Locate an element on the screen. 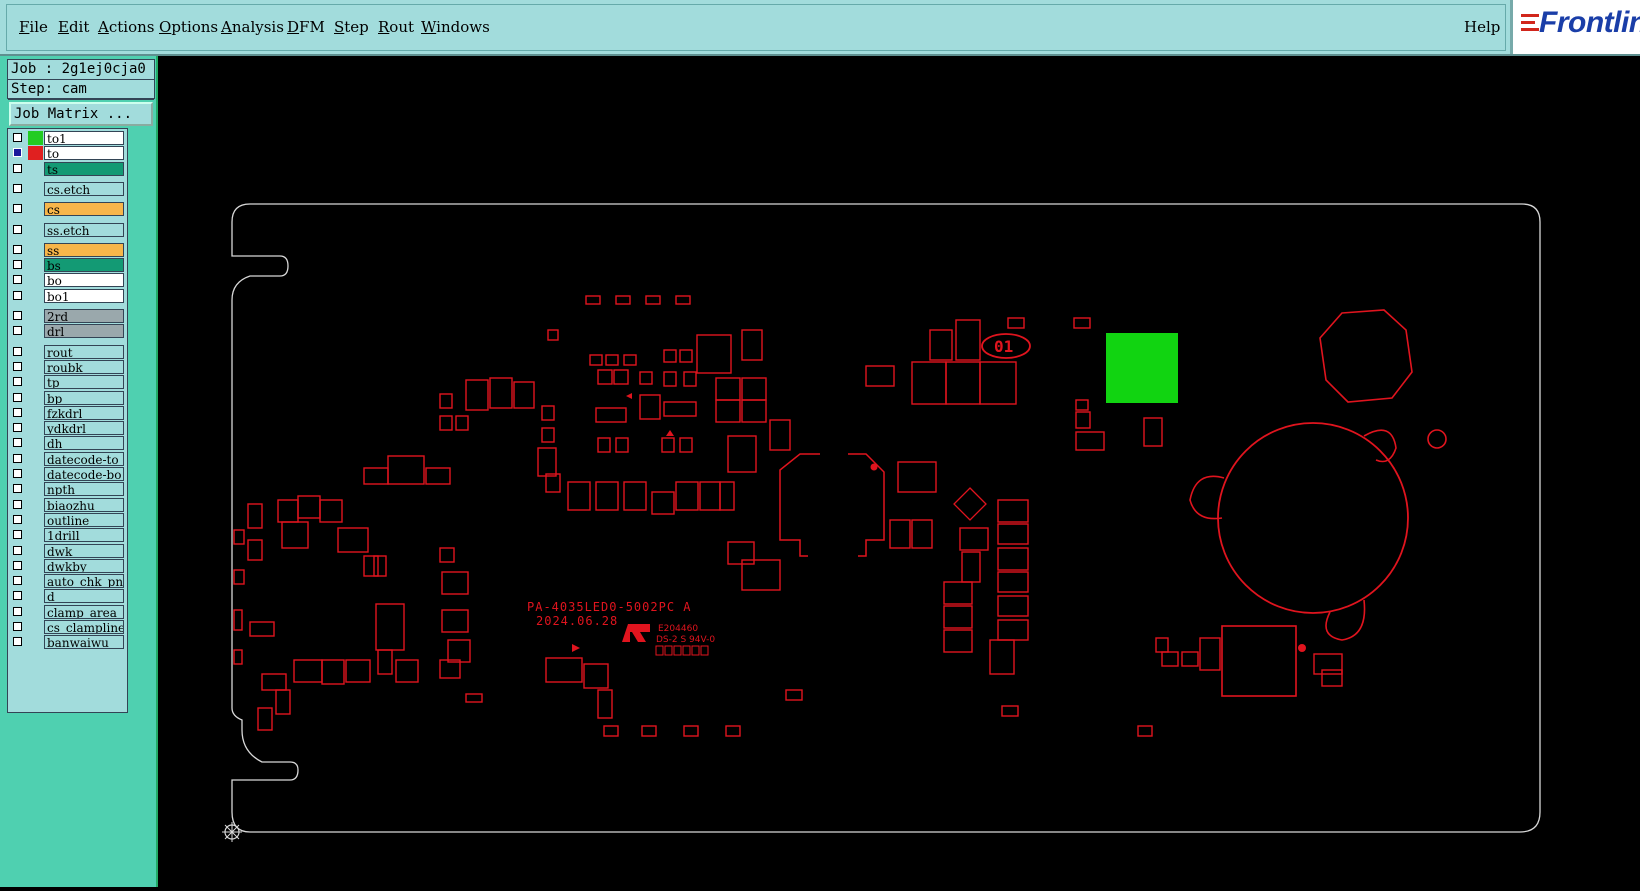 The height and width of the screenshot is (891, 1640). layer-row-clamp_area: clamp_area is located at coordinates (68, 612).